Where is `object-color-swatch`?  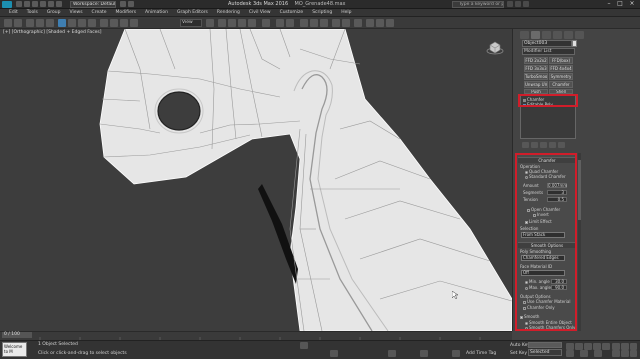
object-color-swatch is located at coordinates (574, 43).